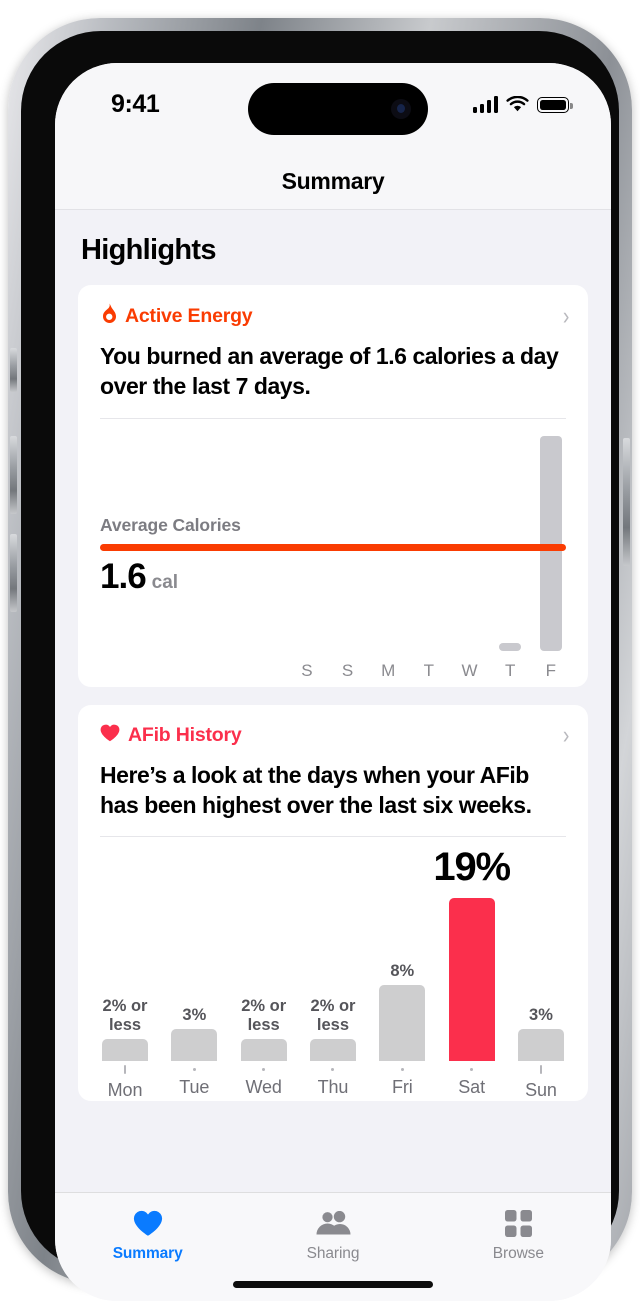 The width and height of the screenshot is (640, 1302). Describe the element at coordinates (518, 1253) in the screenshot. I see `tab-label: Browse` at that location.